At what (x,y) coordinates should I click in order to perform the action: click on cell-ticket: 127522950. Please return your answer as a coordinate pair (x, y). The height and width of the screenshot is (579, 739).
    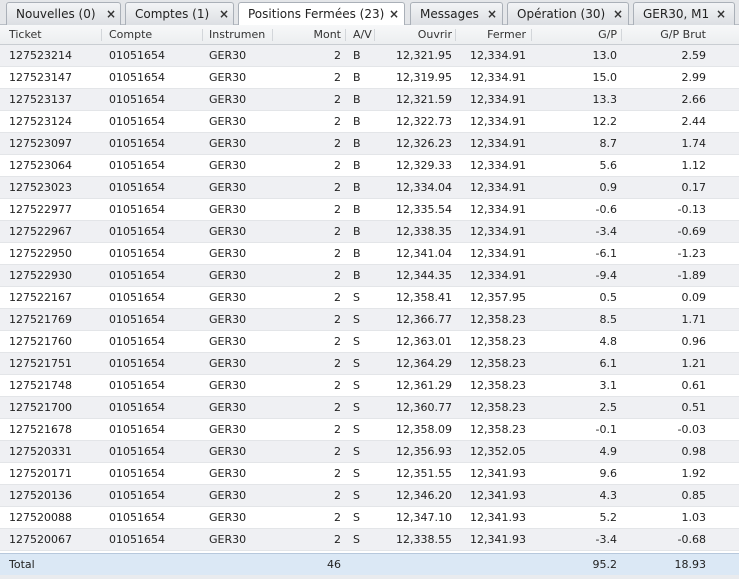
    Looking at the image, I should click on (40, 253).